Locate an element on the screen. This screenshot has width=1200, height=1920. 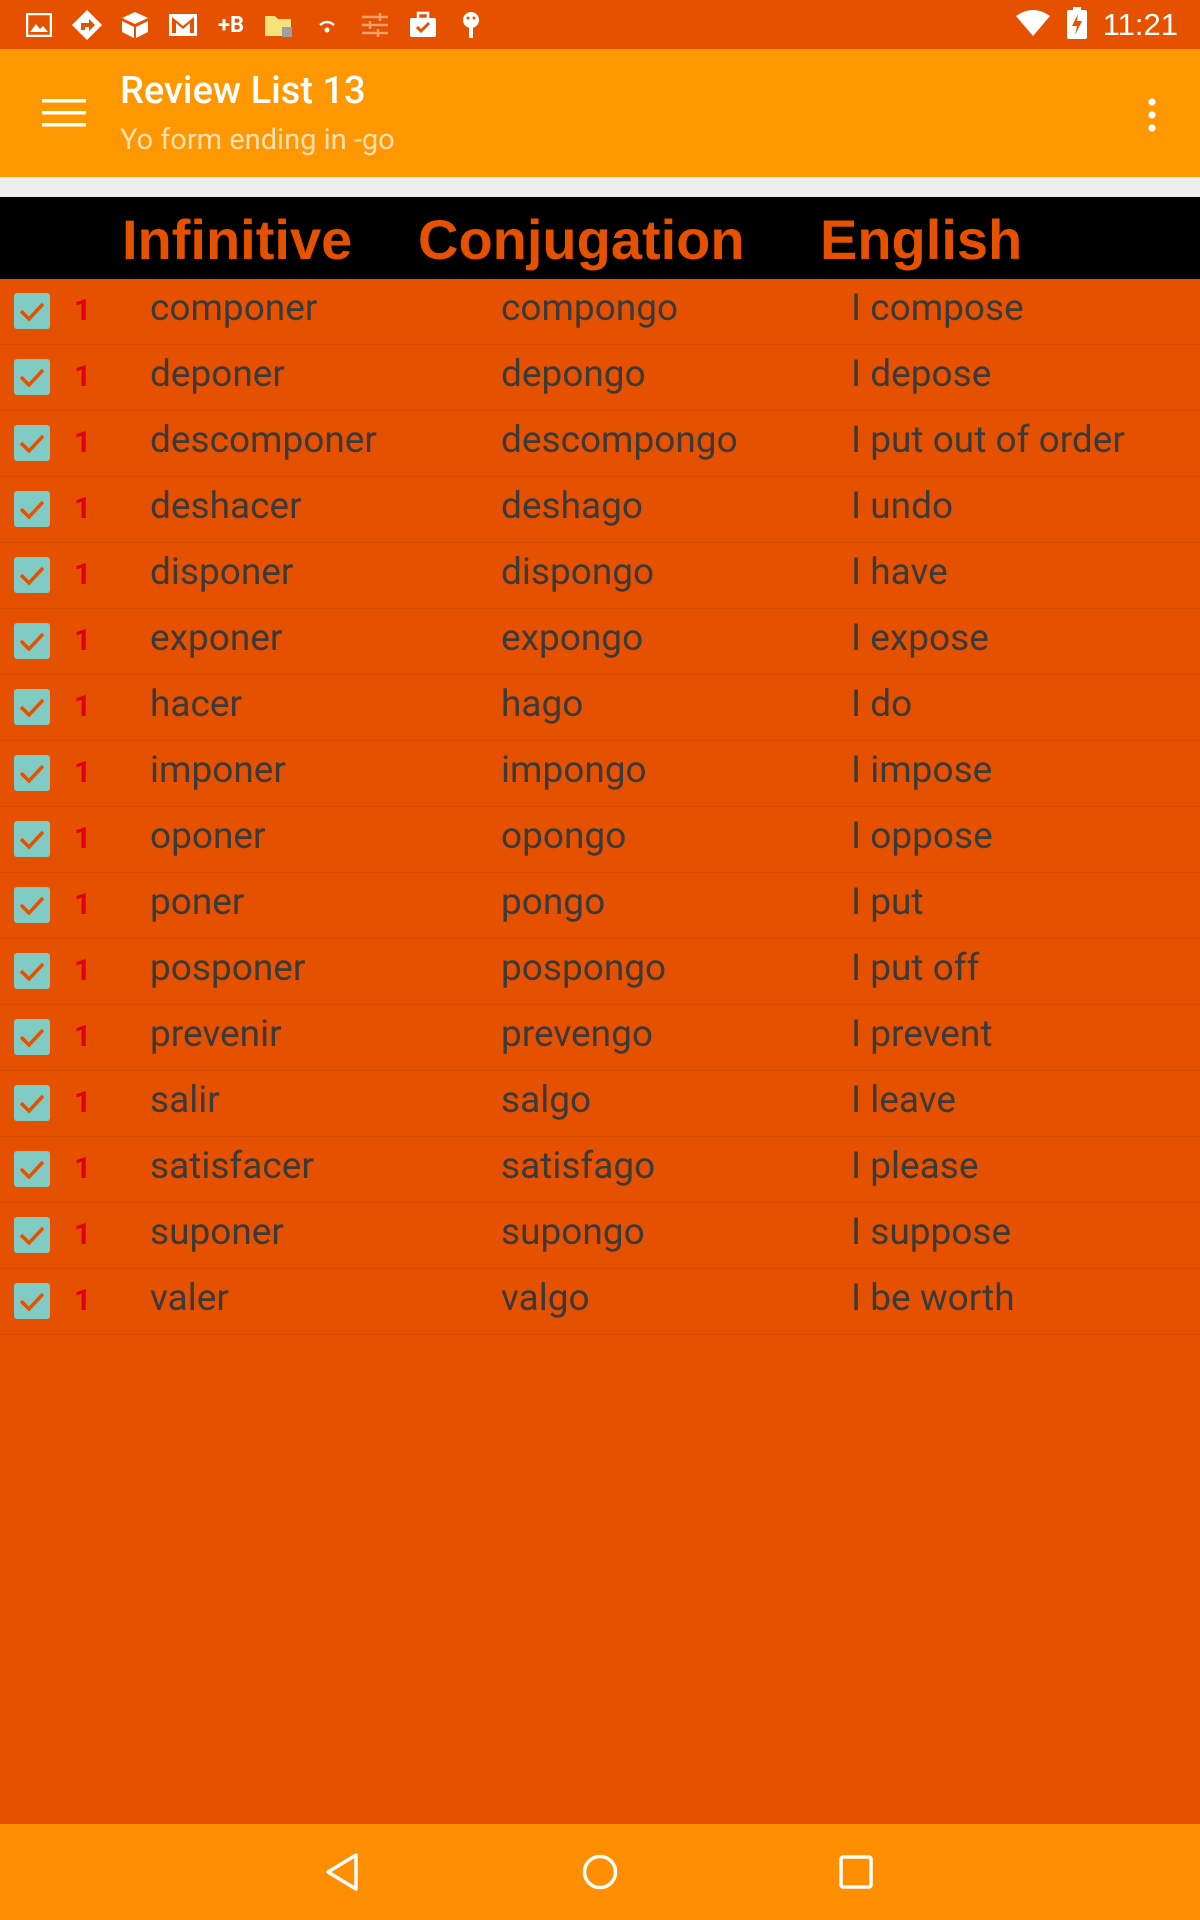
divider is located at coordinates (600, 187).